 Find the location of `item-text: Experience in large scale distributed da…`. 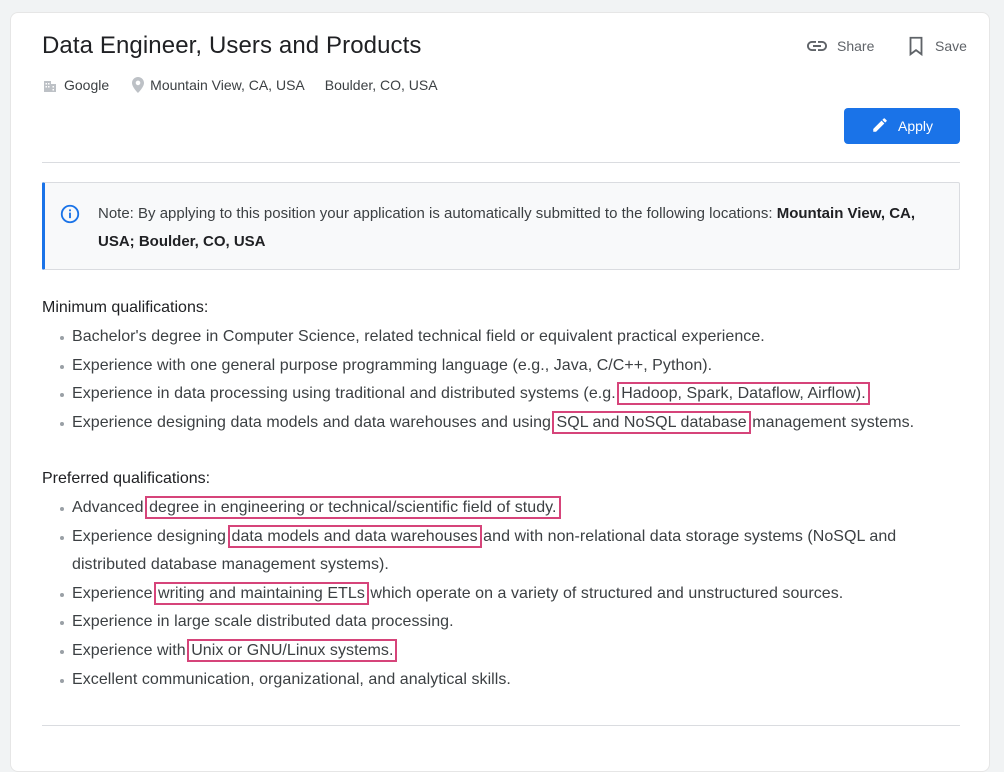

item-text: Experience in large scale distributed da… is located at coordinates (263, 622).